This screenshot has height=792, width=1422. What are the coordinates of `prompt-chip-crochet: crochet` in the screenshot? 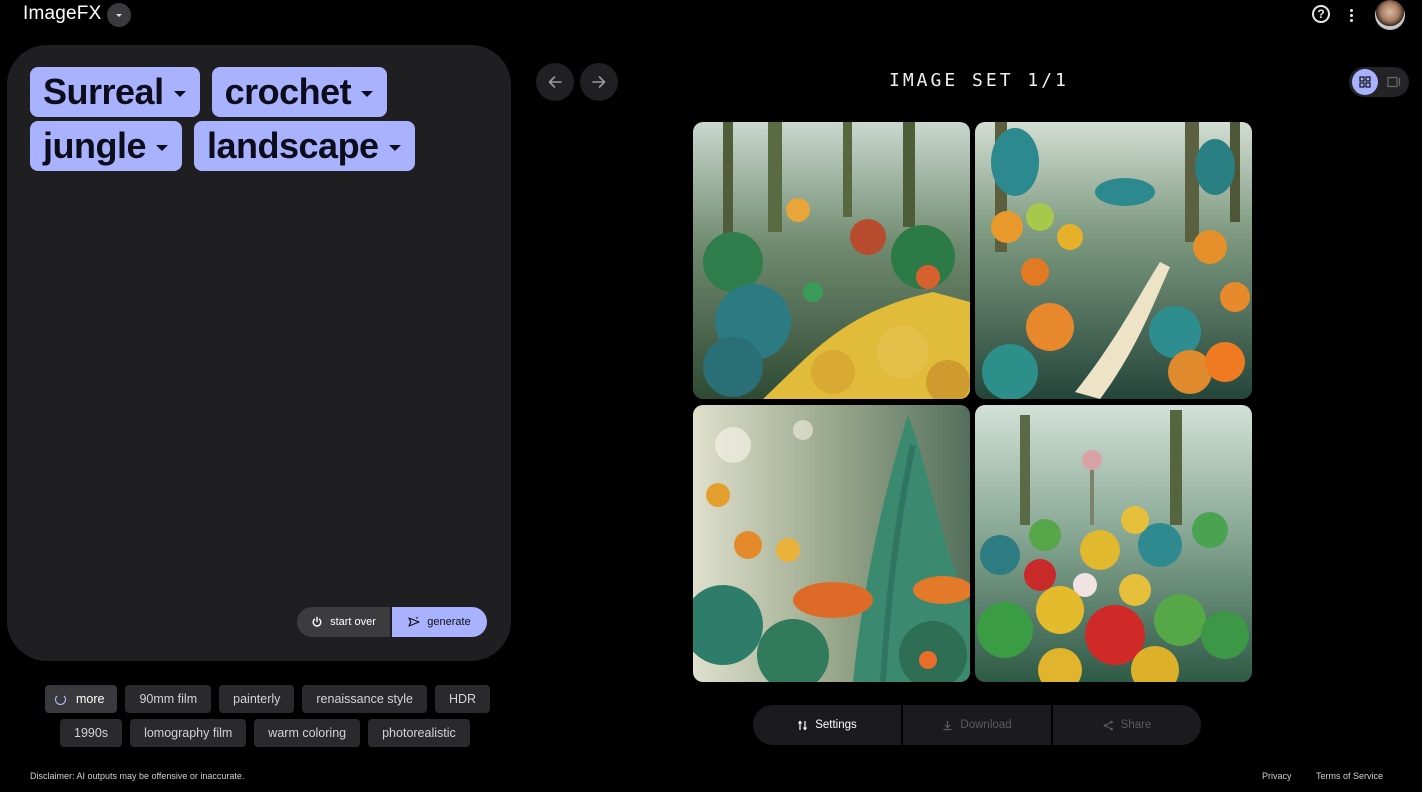 It's located at (299, 92).